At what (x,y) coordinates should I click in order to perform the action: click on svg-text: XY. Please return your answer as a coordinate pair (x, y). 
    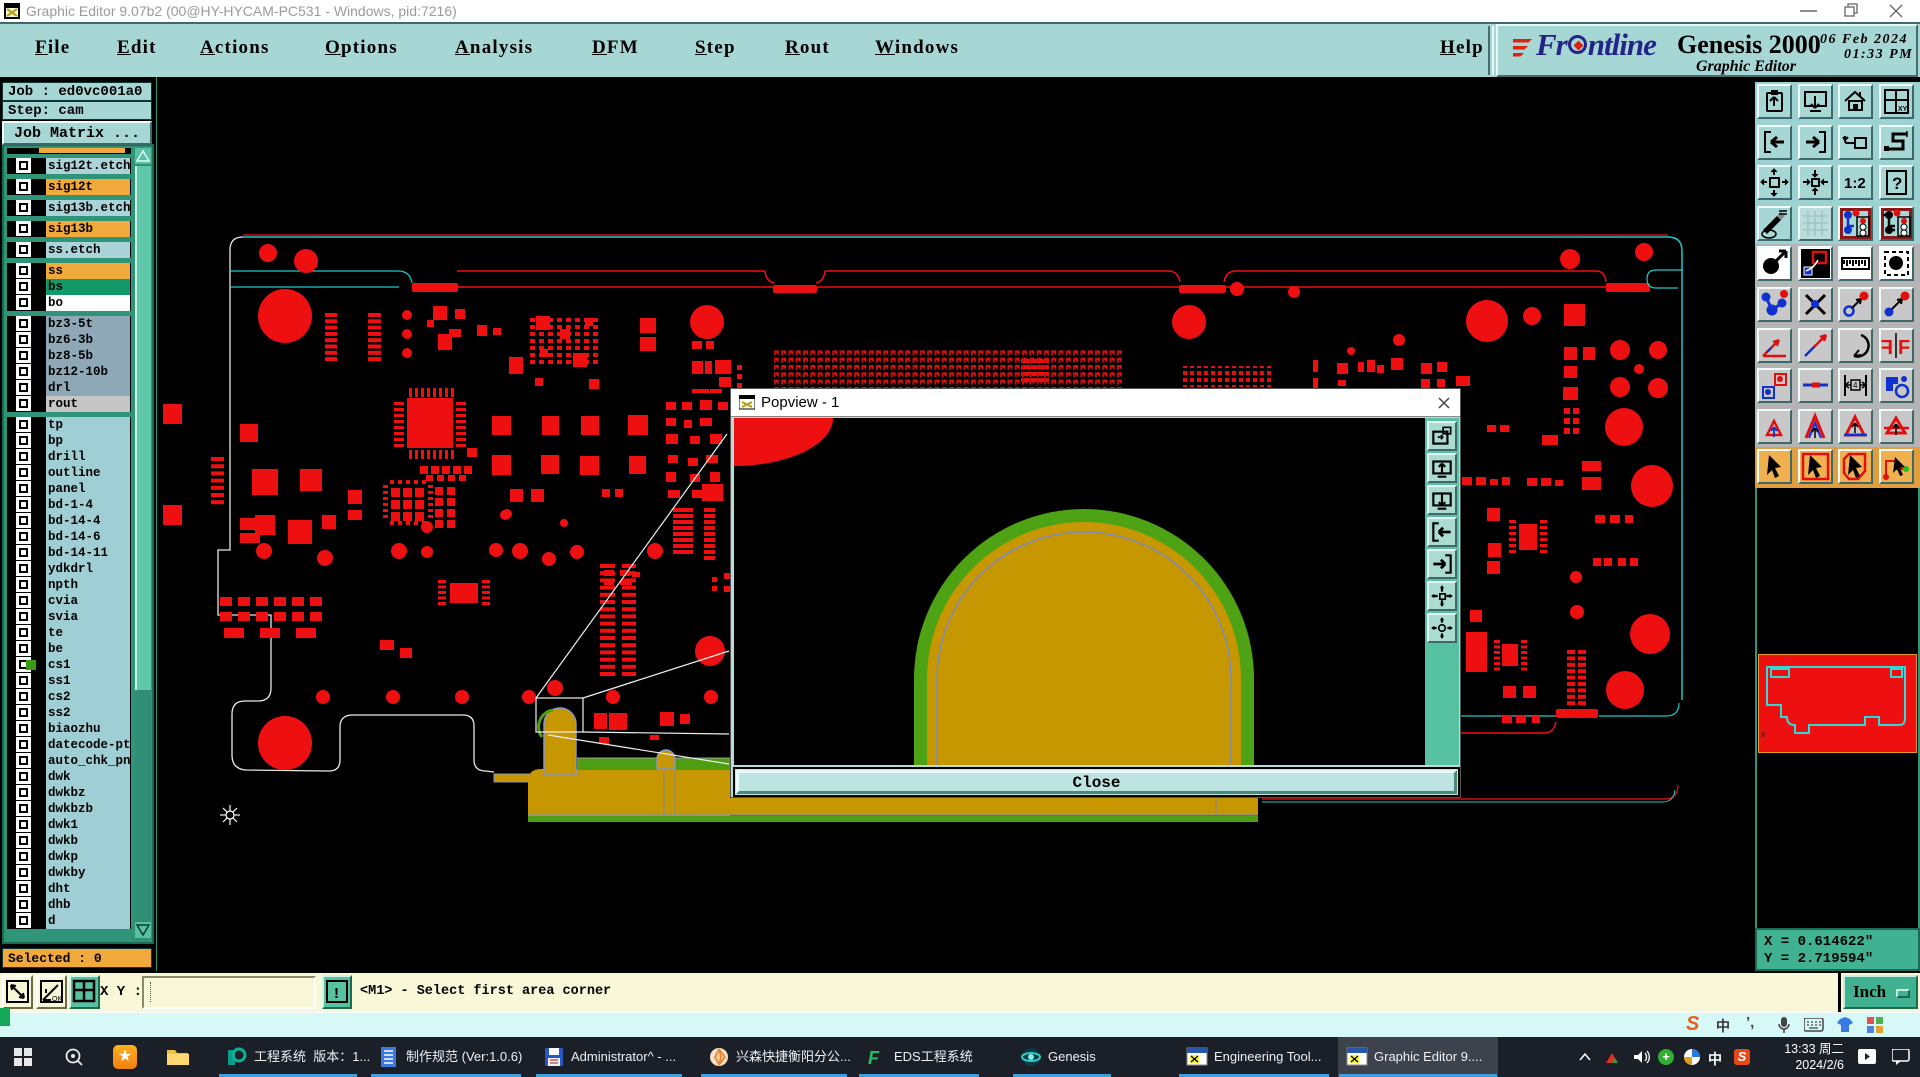
    Looking at the image, I should click on (1903, 109).